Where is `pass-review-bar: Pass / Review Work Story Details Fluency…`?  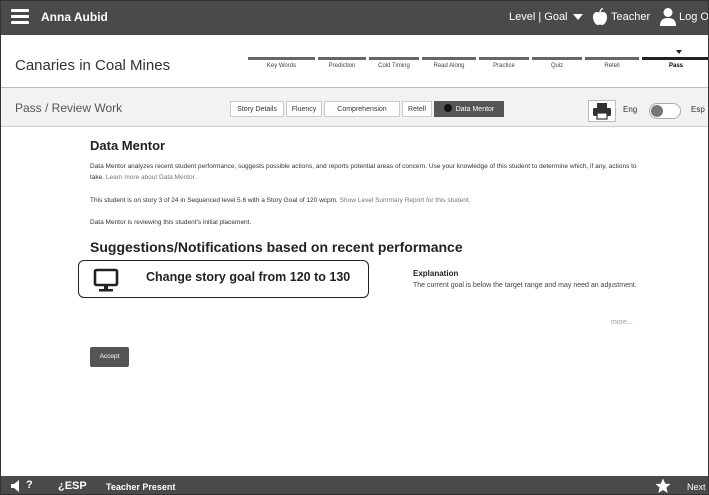 pass-review-bar: Pass / Review Work Story Details Fluency… is located at coordinates (354, 107).